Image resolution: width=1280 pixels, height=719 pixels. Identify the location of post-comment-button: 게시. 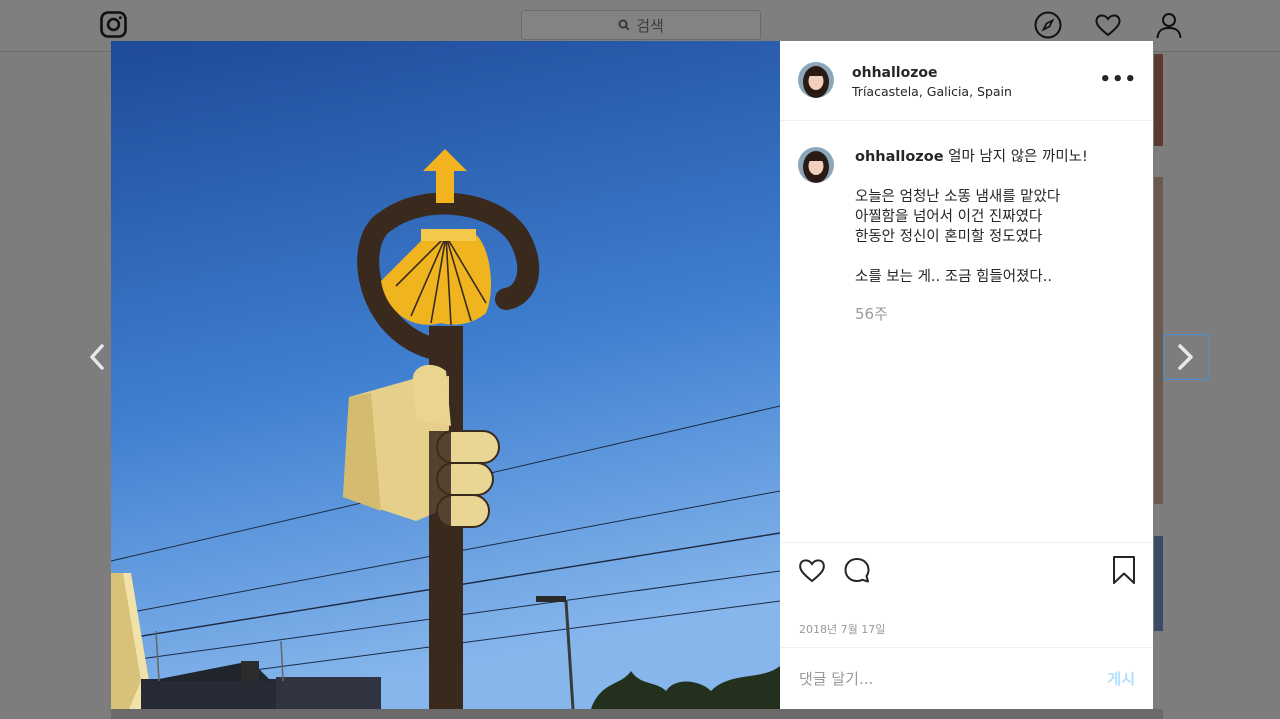
(1121, 678).